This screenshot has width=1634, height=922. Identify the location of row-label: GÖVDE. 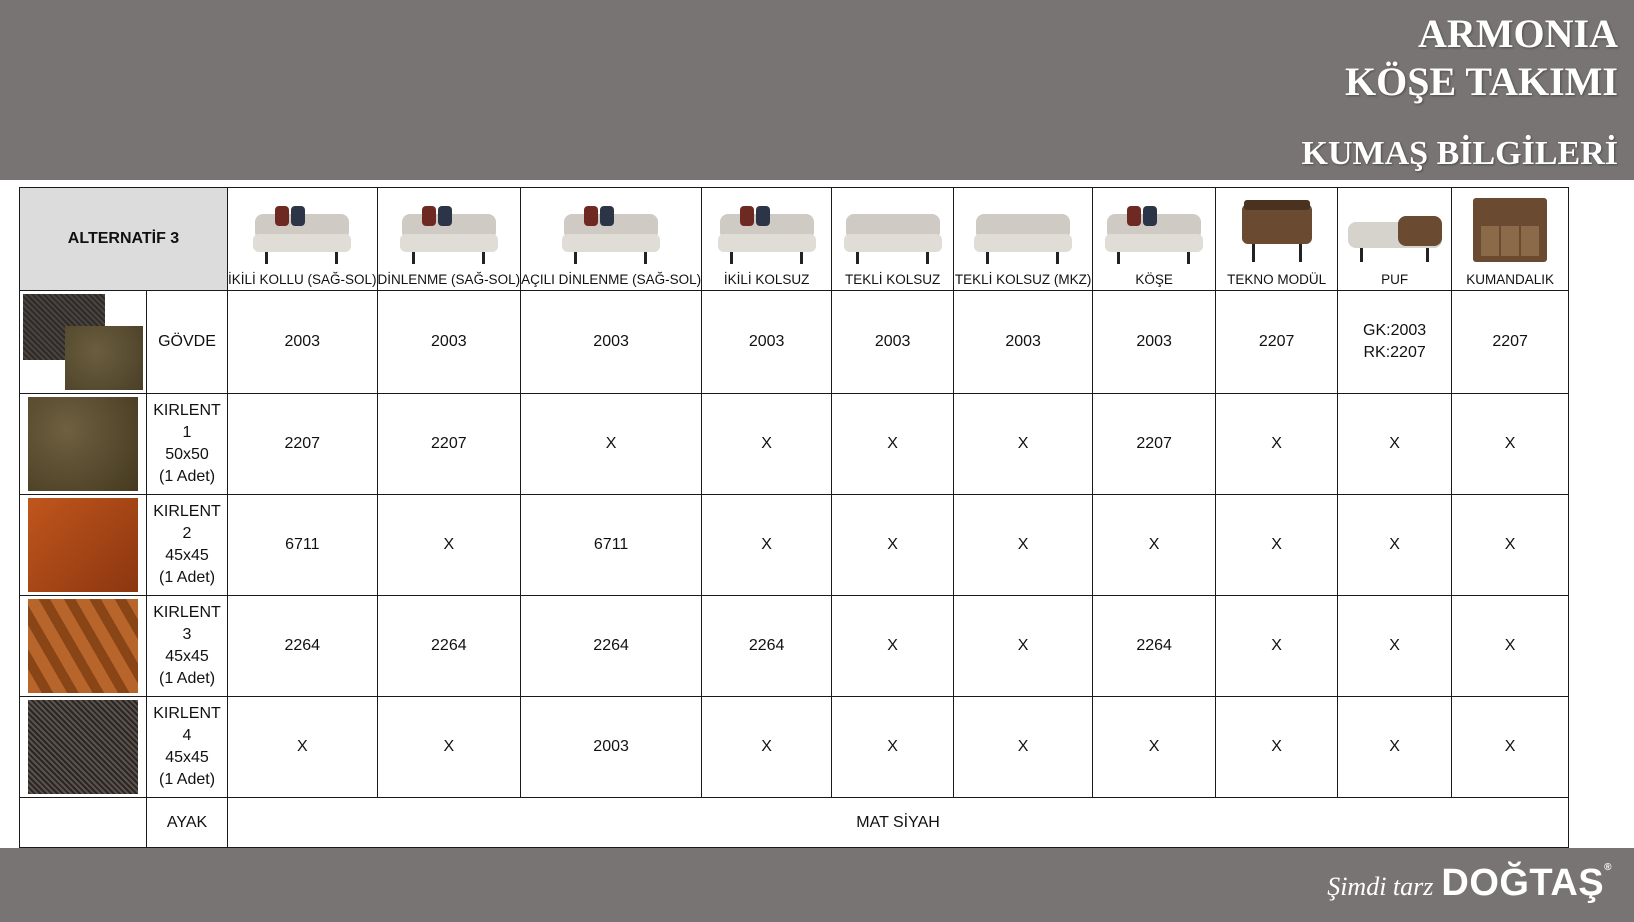
(187, 342).